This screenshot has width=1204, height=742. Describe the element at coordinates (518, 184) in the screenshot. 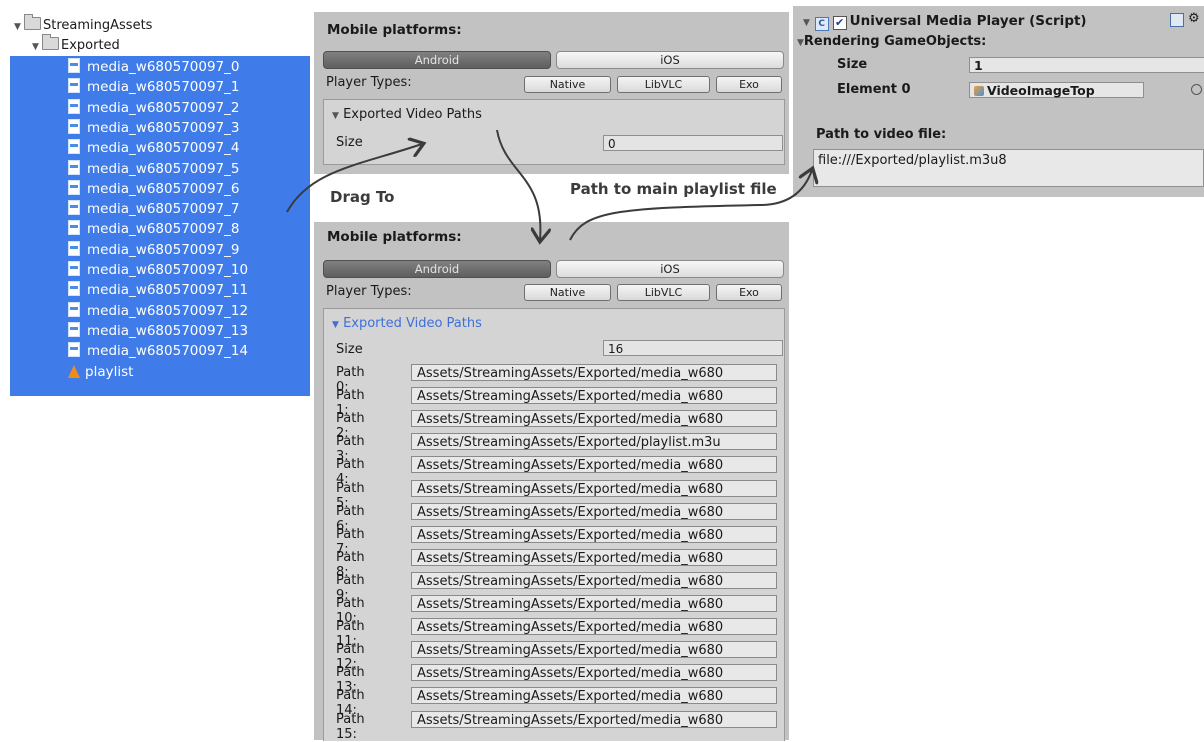

I see `result-arrow` at that location.